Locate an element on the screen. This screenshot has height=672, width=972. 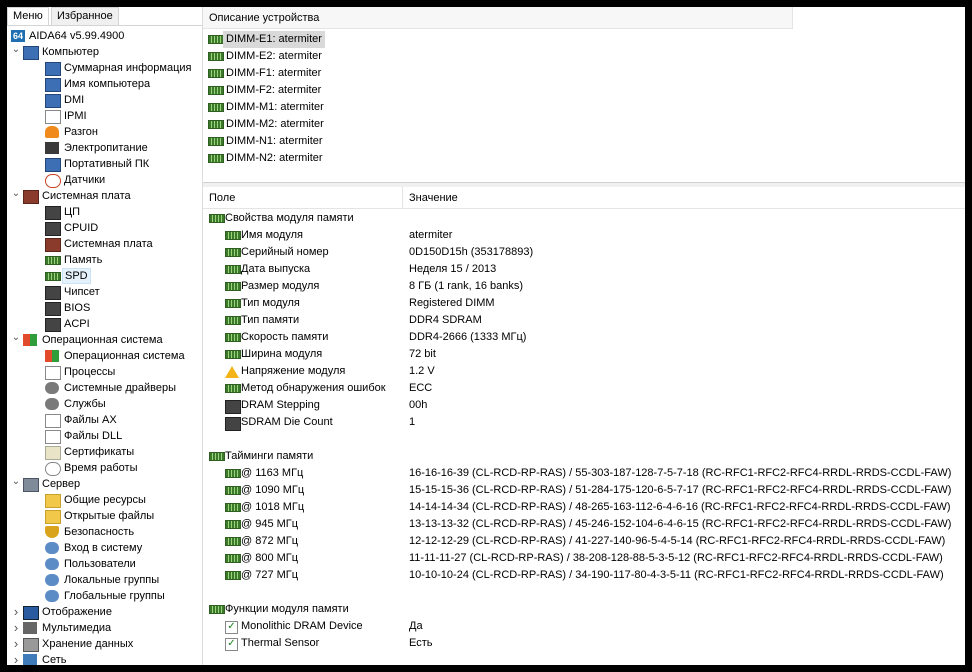
column-header-field: Поле is located at coordinates (303, 198).